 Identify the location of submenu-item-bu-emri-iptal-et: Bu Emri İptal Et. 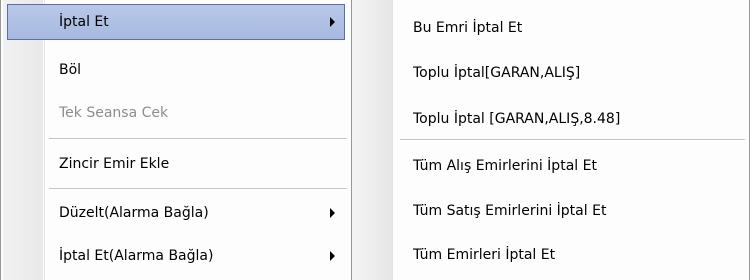
(550, 28).